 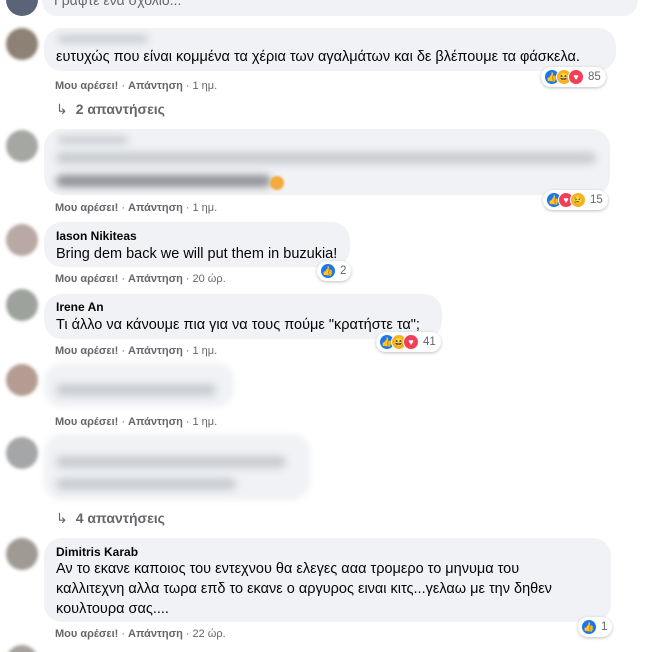 I want to click on view-replies-link: ↳ 2 απαντήσεις, so click(x=110, y=109).